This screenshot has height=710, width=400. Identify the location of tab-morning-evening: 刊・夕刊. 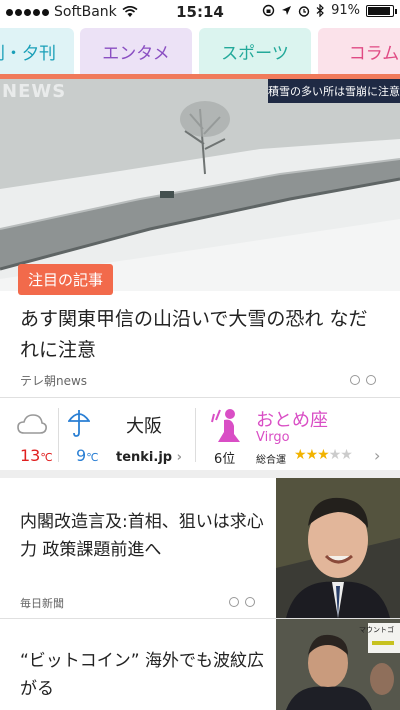
(37, 51).